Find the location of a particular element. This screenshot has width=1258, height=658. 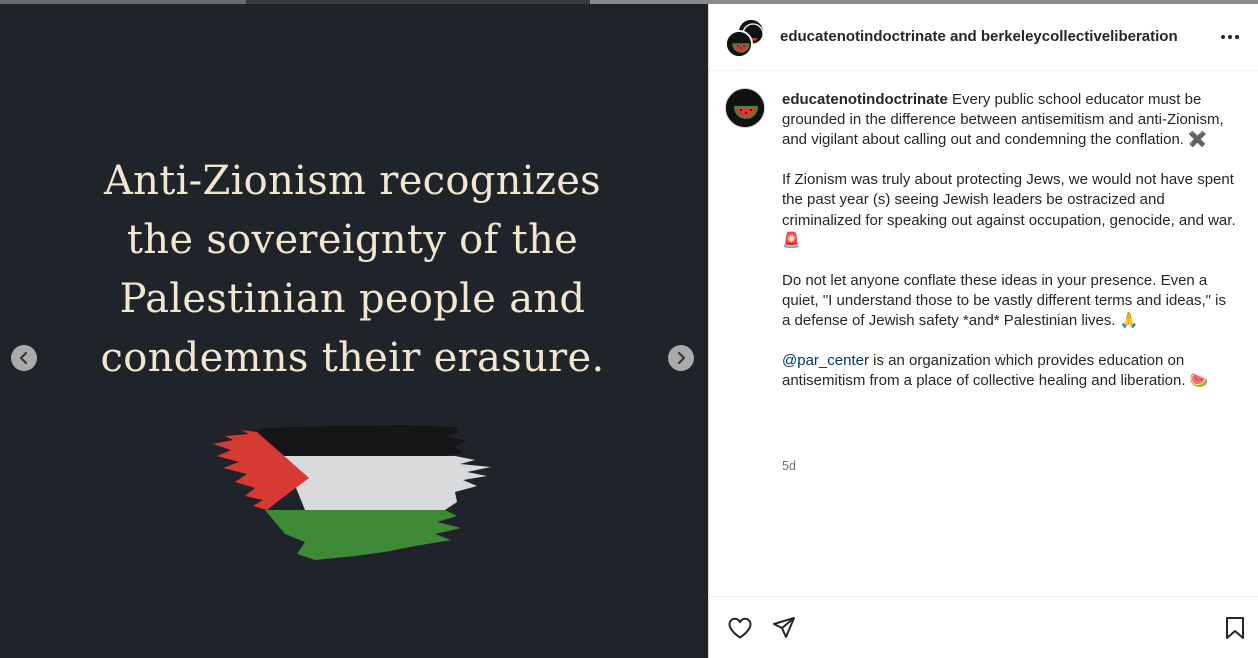

collab-avatars is located at coordinates (745, 38).